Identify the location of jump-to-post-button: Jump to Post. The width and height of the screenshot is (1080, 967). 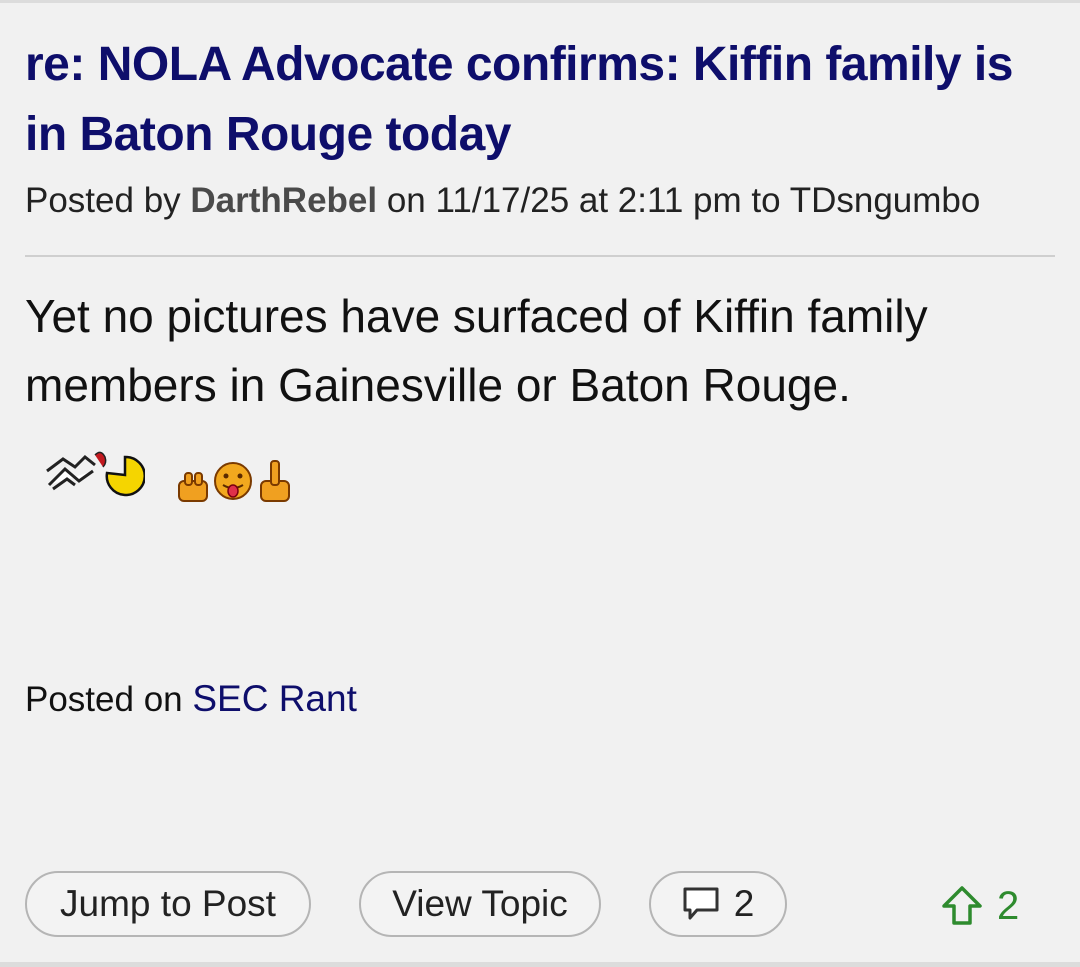
(168, 904).